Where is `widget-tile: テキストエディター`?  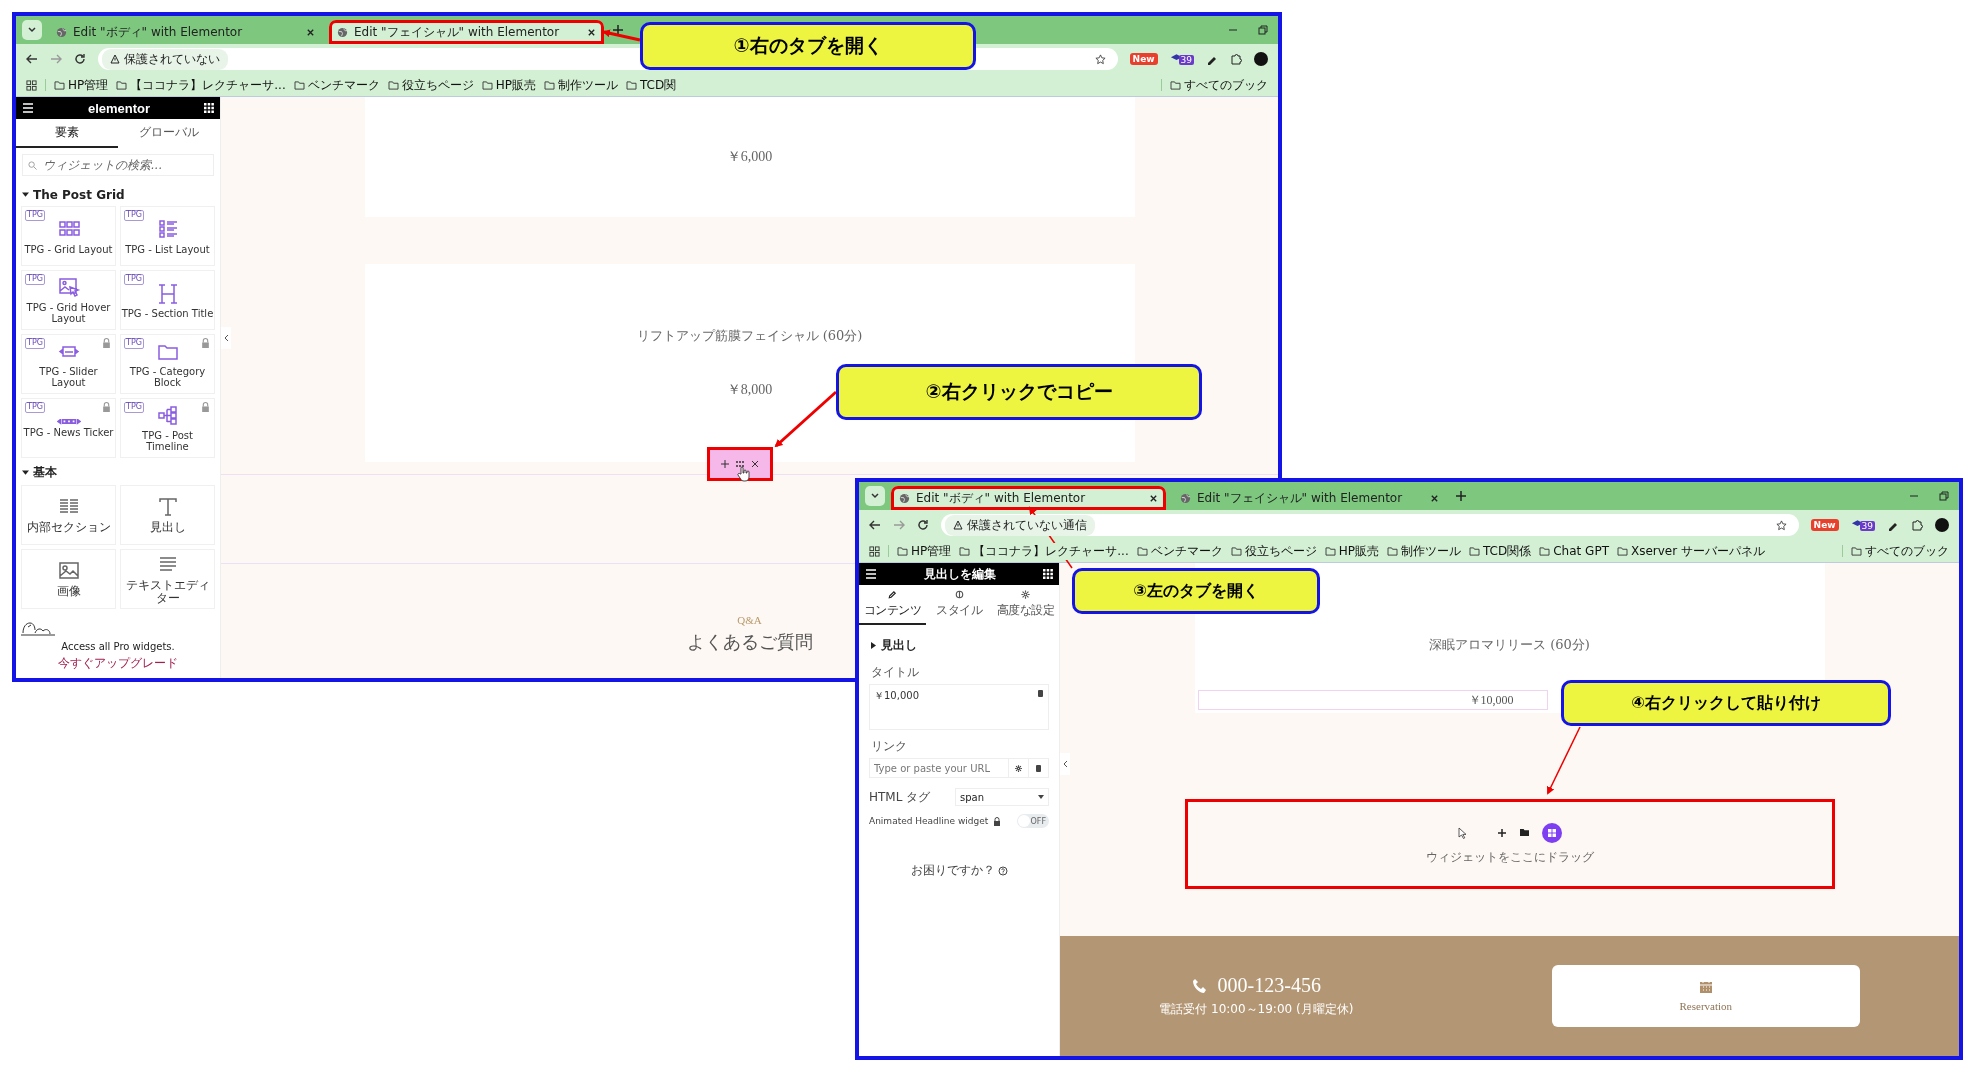 widget-tile: テキストエディター is located at coordinates (167, 579).